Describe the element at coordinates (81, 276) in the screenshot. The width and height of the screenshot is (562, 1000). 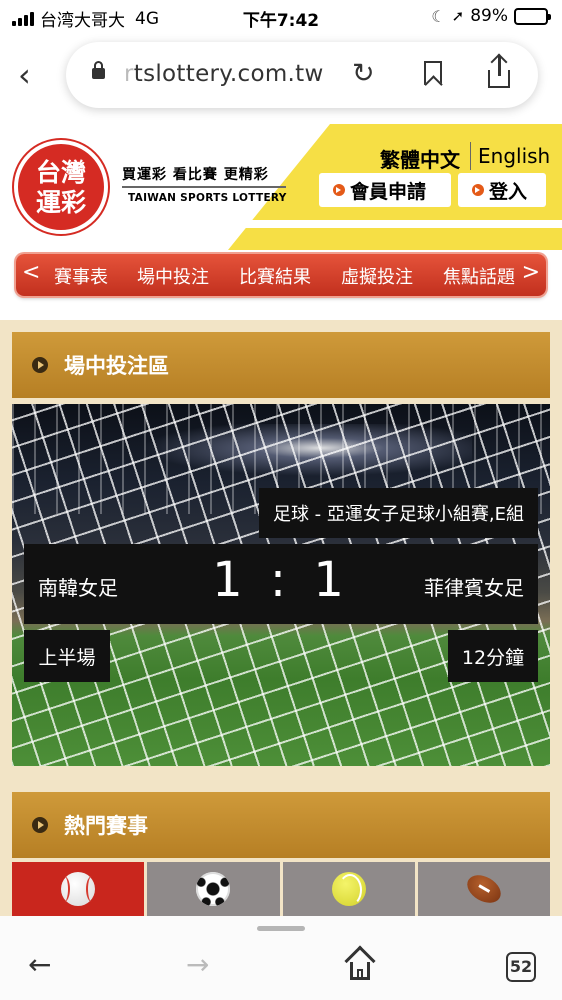
I see `nav-item-schedule: 賽事表` at that location.